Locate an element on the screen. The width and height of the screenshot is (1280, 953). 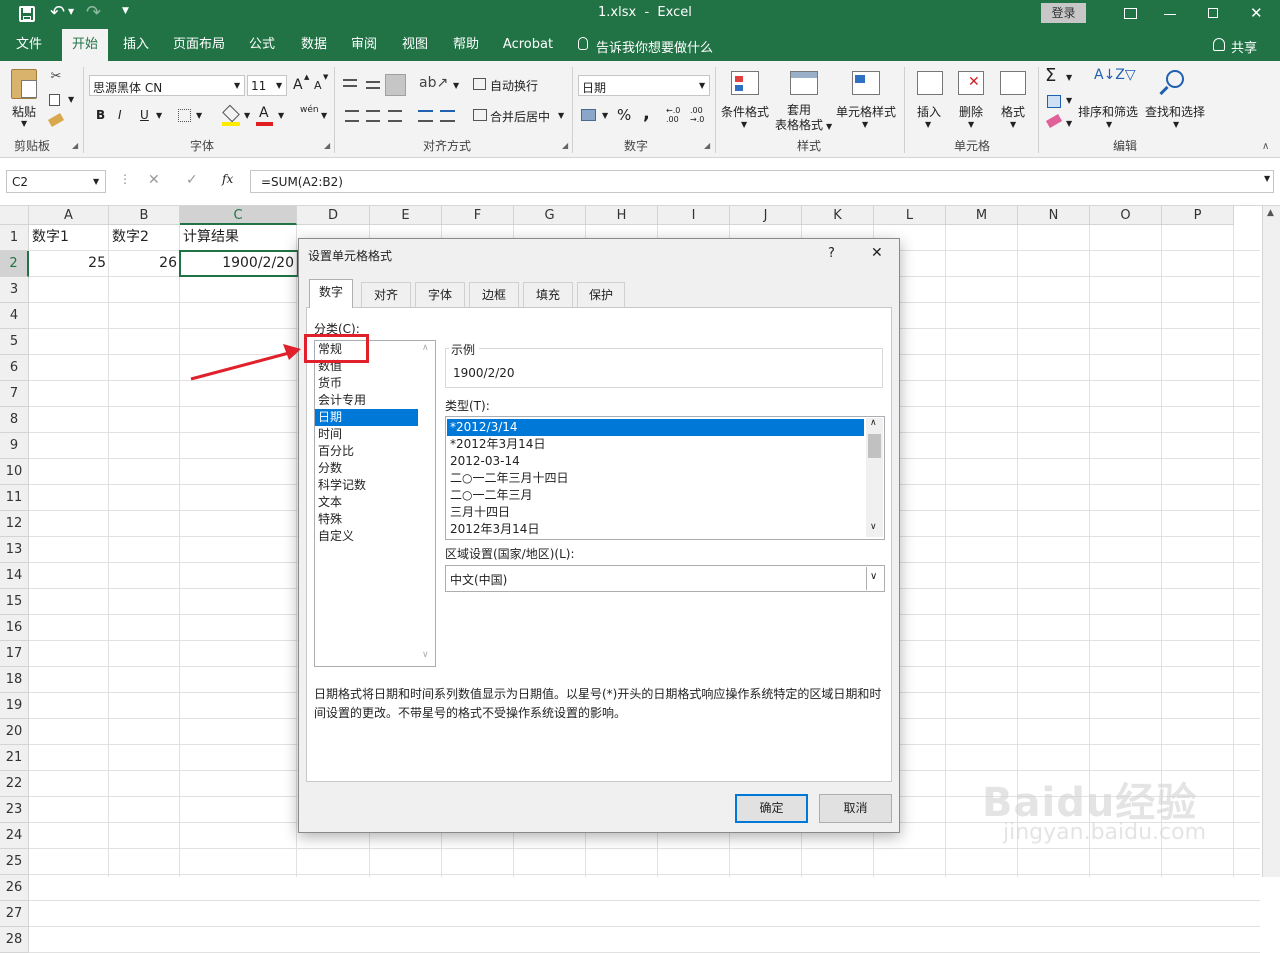
align-top-icon is located at coordinates (350, 83).